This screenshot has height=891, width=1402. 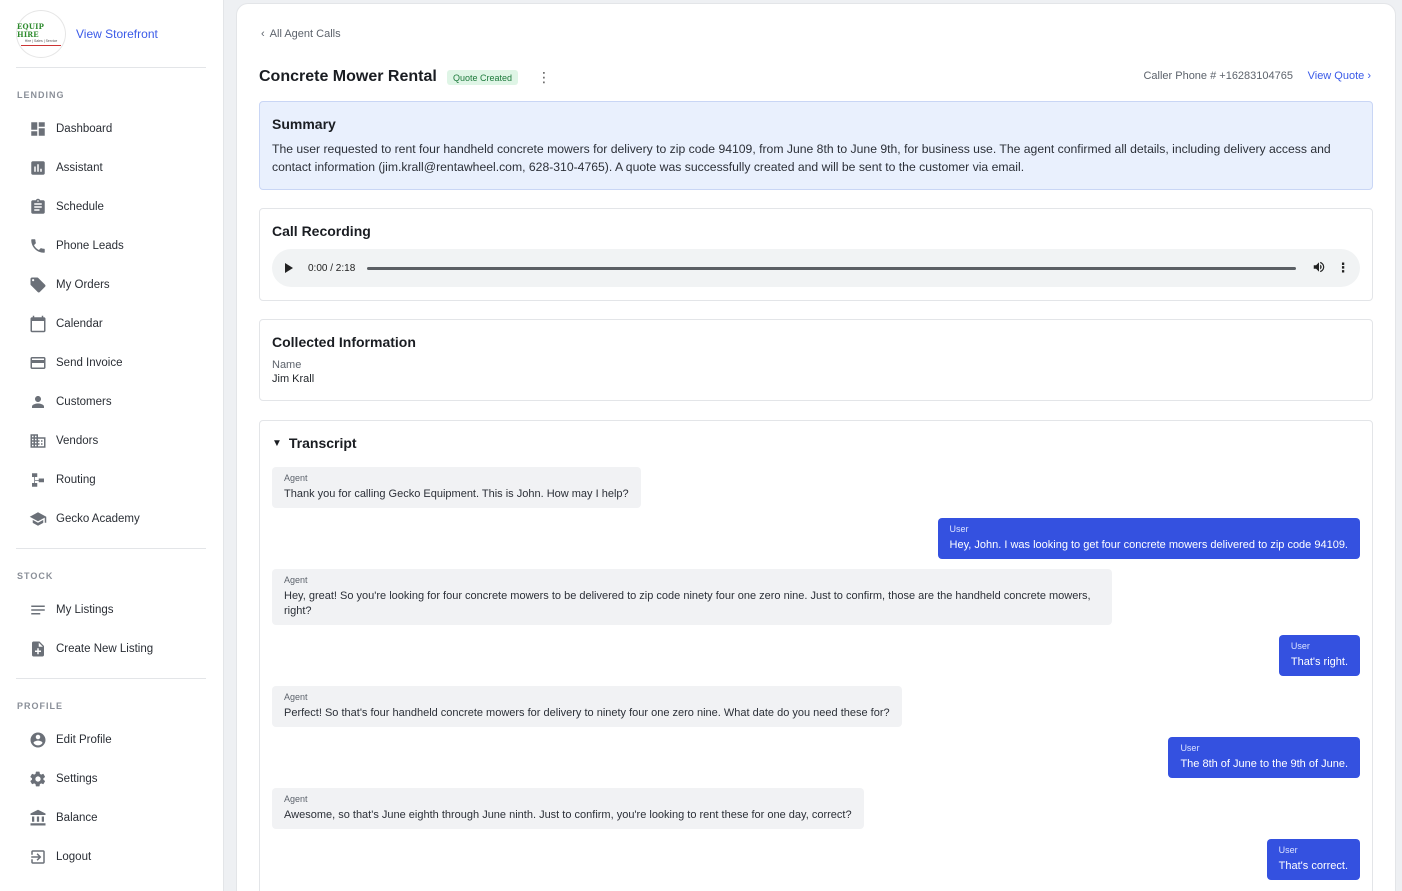 What do you see at coordinates (77, 818) in the screenshot?
I see `sidebar-item-label: Balance` at bounding box center [77, 818].